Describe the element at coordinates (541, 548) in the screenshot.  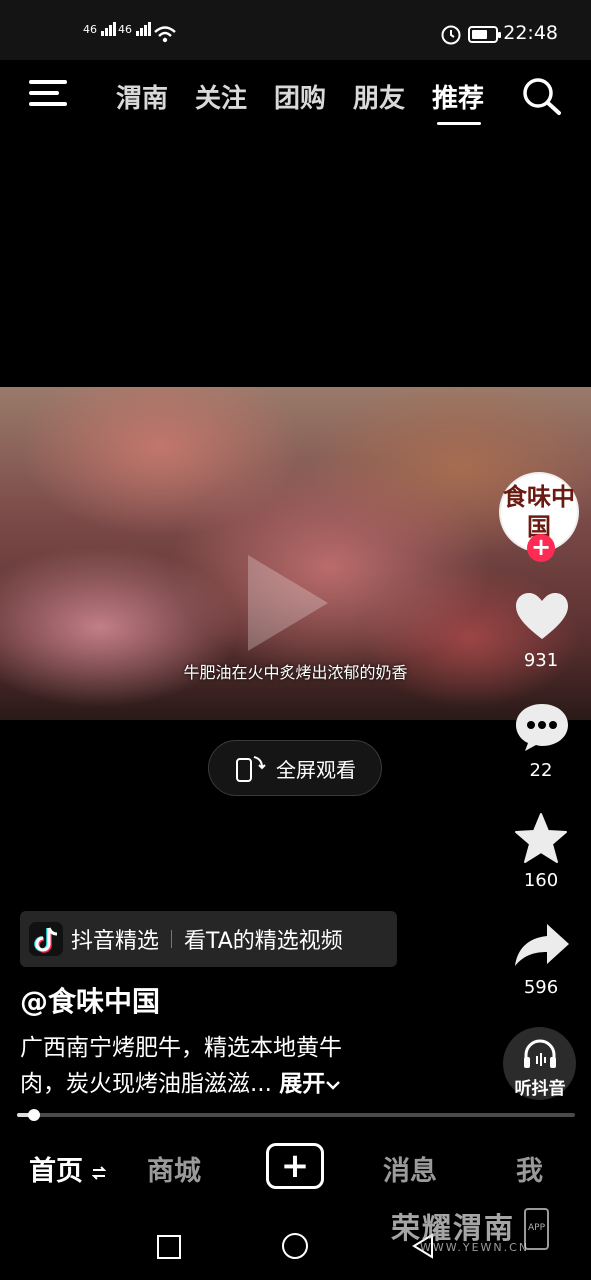
I see `follow-plus-icon: +` at that location.